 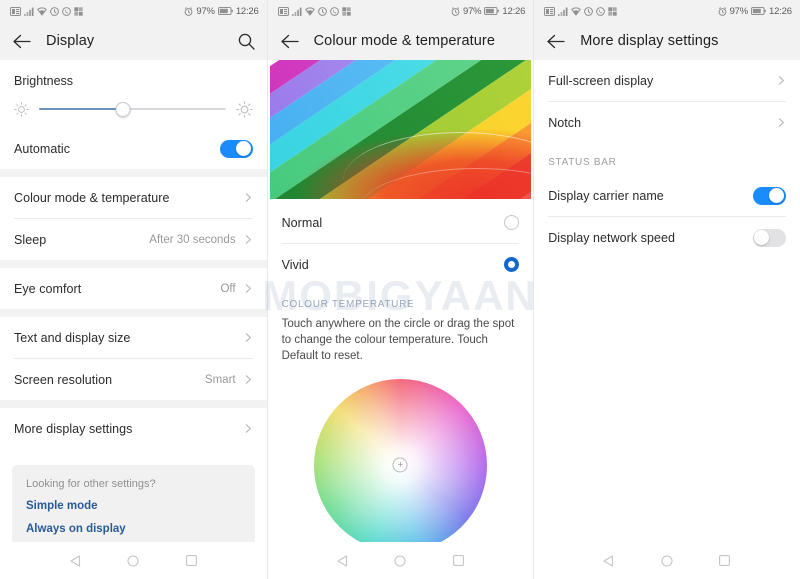 I want to click on automatic-label: Automatic, so click(x=42, y=148).